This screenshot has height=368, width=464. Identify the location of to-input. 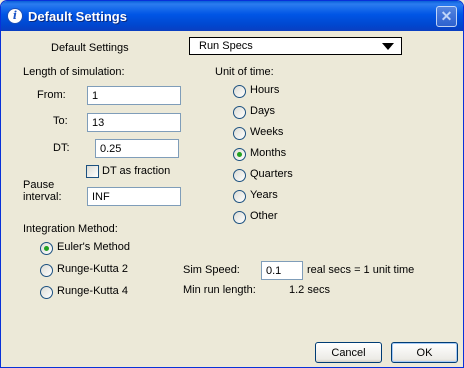
(134, 122).